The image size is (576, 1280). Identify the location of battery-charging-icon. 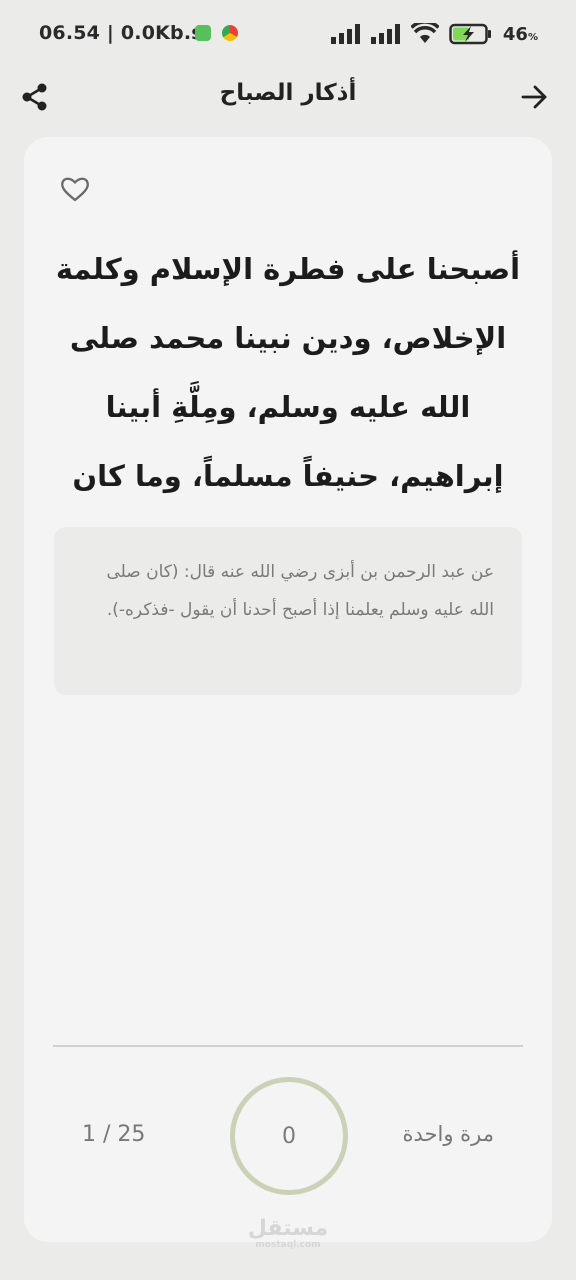
(470, 34).